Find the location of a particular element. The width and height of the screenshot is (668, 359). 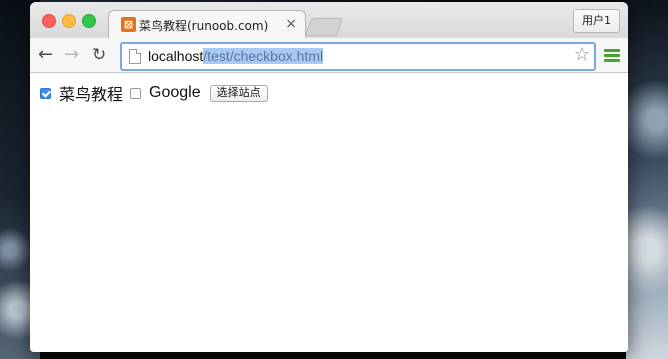

bookmark-star-icon: ☆ is located at coordinates (582, 55).